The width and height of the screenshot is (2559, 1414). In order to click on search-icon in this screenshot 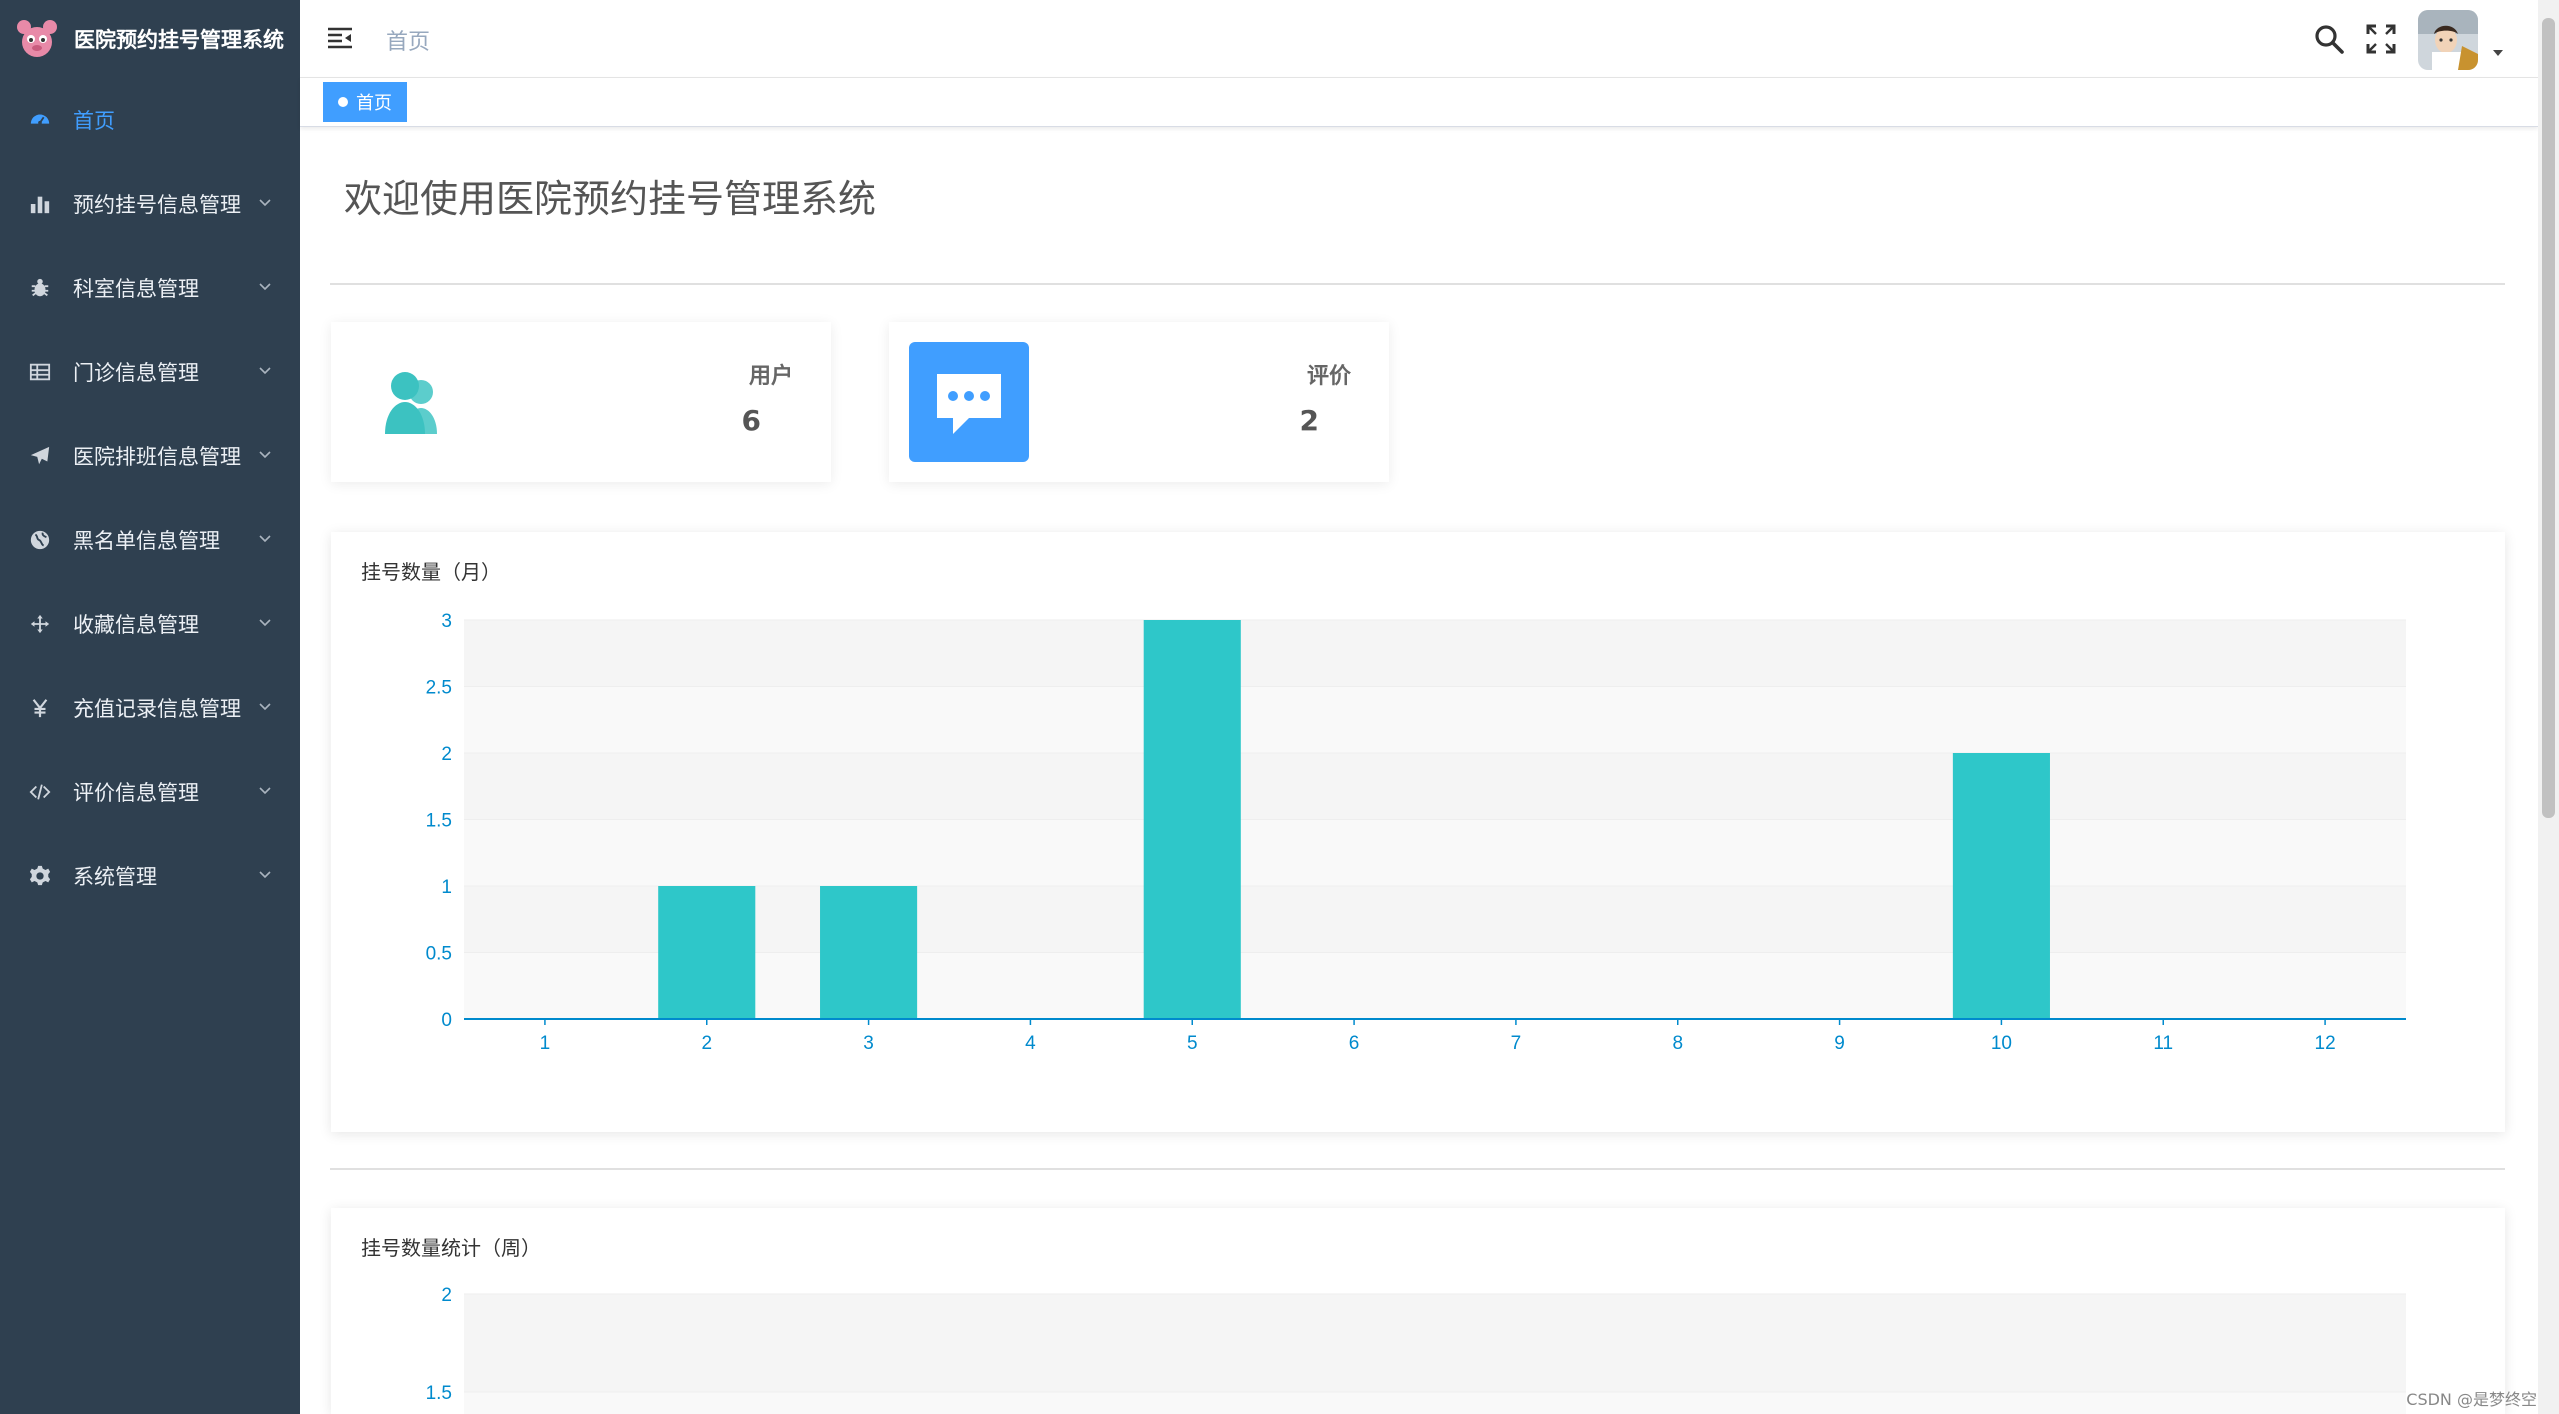, I will do `click(2329, 39)`.